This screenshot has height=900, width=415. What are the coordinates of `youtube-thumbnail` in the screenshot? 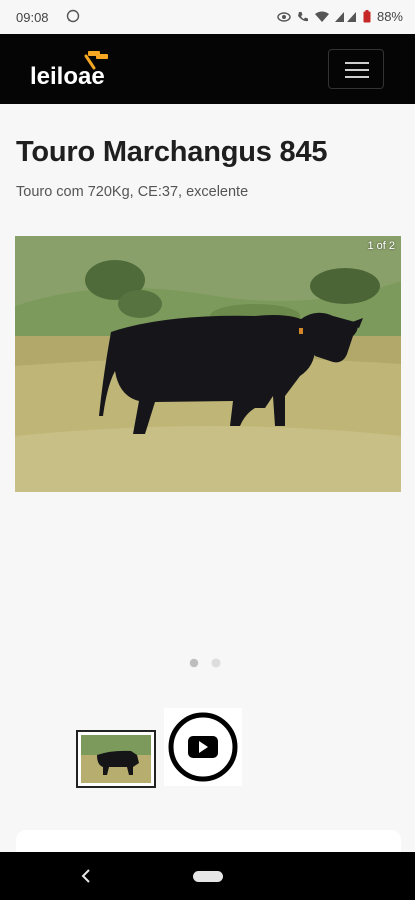 It's located at (203, 747).